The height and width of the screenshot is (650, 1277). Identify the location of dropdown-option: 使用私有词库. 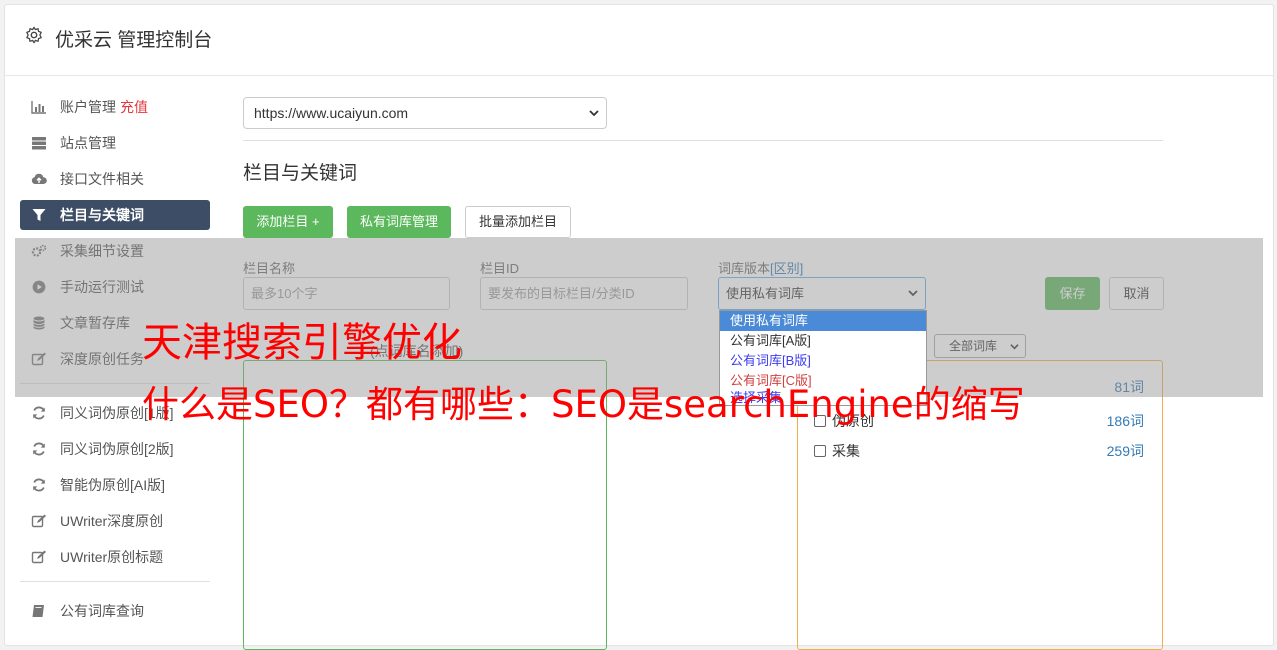
(823, 321).